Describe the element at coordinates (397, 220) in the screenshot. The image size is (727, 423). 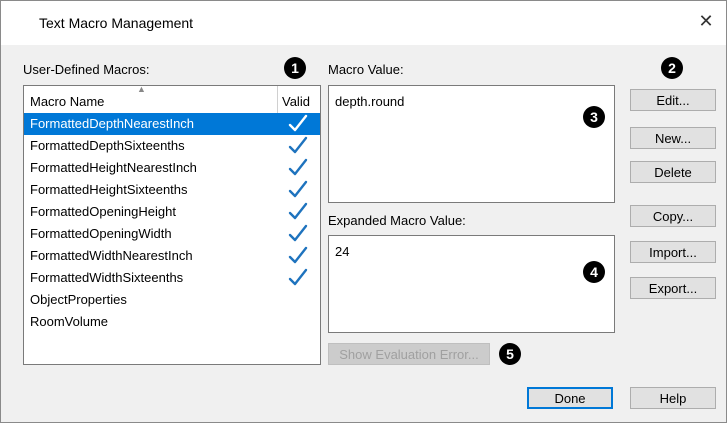
I see `expanded-macro-value-label: Expanded Macro Value:` at that location.